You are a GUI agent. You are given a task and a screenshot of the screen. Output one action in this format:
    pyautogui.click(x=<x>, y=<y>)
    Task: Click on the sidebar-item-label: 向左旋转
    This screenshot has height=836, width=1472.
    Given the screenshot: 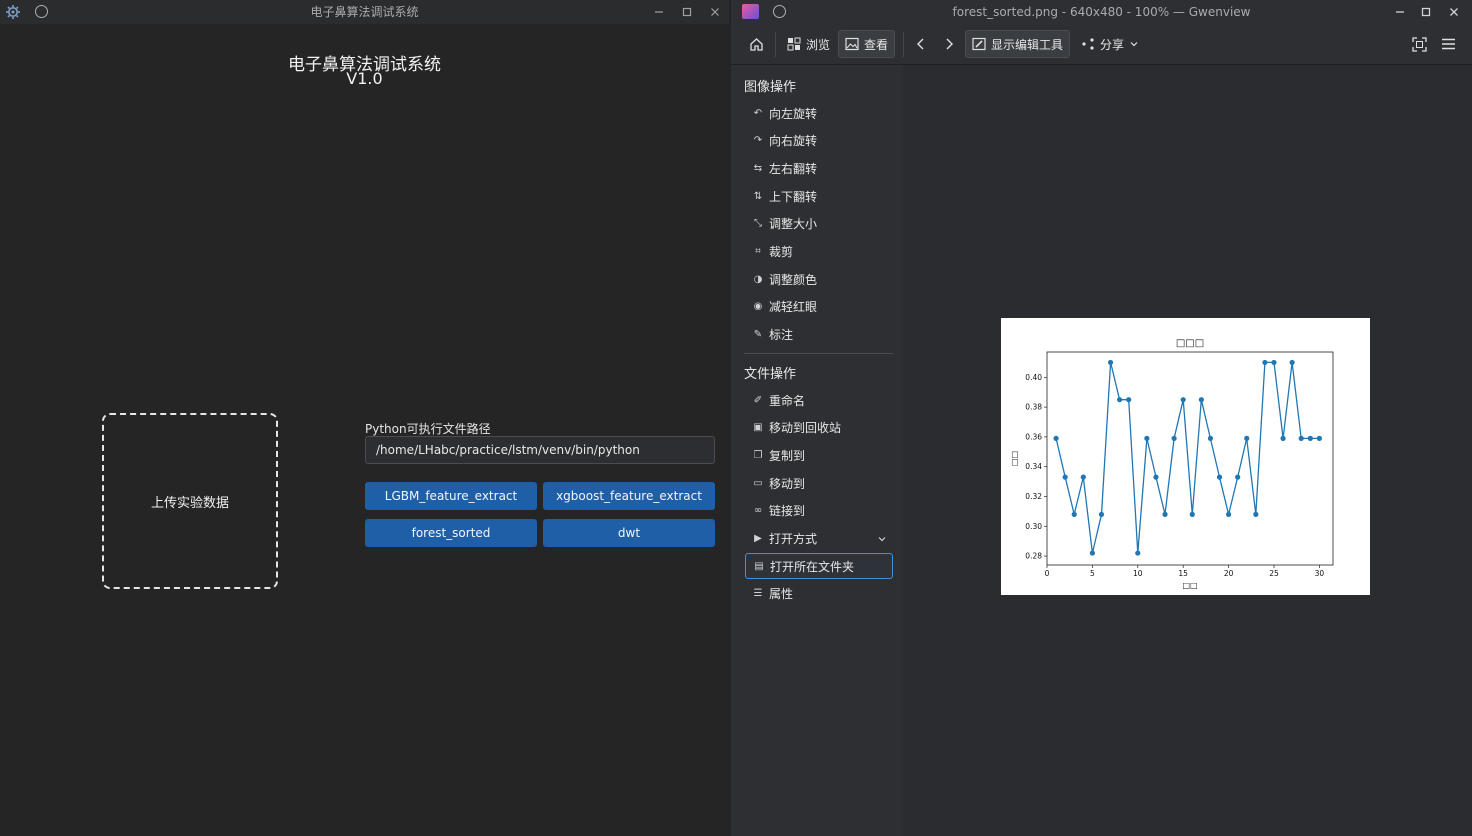 What is the action you would take?
    pyautogui.click(x=793, y=113)
    